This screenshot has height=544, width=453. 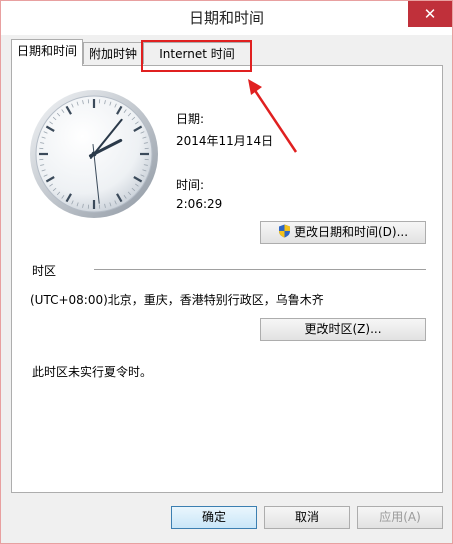 I want to click on close-icon: ✕, so click(x=430, y=14).